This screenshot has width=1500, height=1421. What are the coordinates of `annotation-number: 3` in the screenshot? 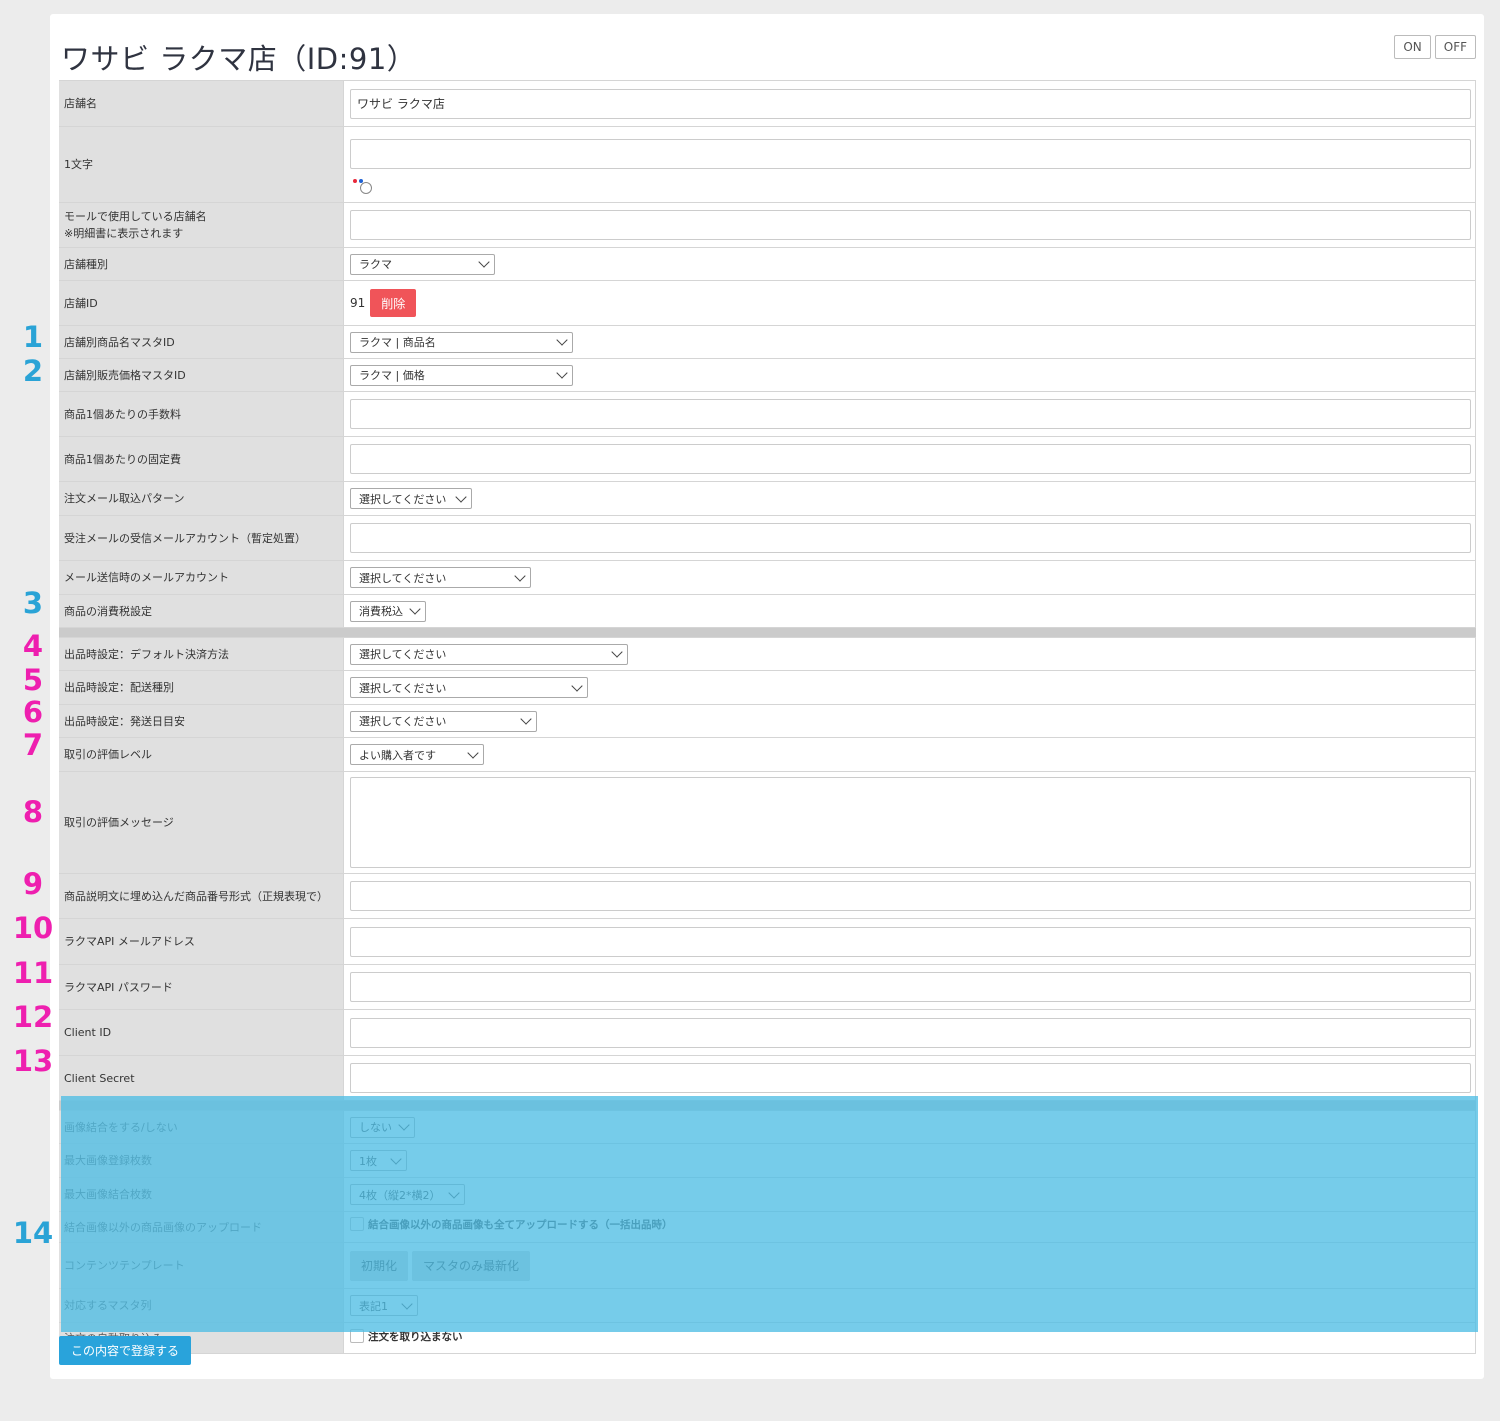 It's located at (33, 603).